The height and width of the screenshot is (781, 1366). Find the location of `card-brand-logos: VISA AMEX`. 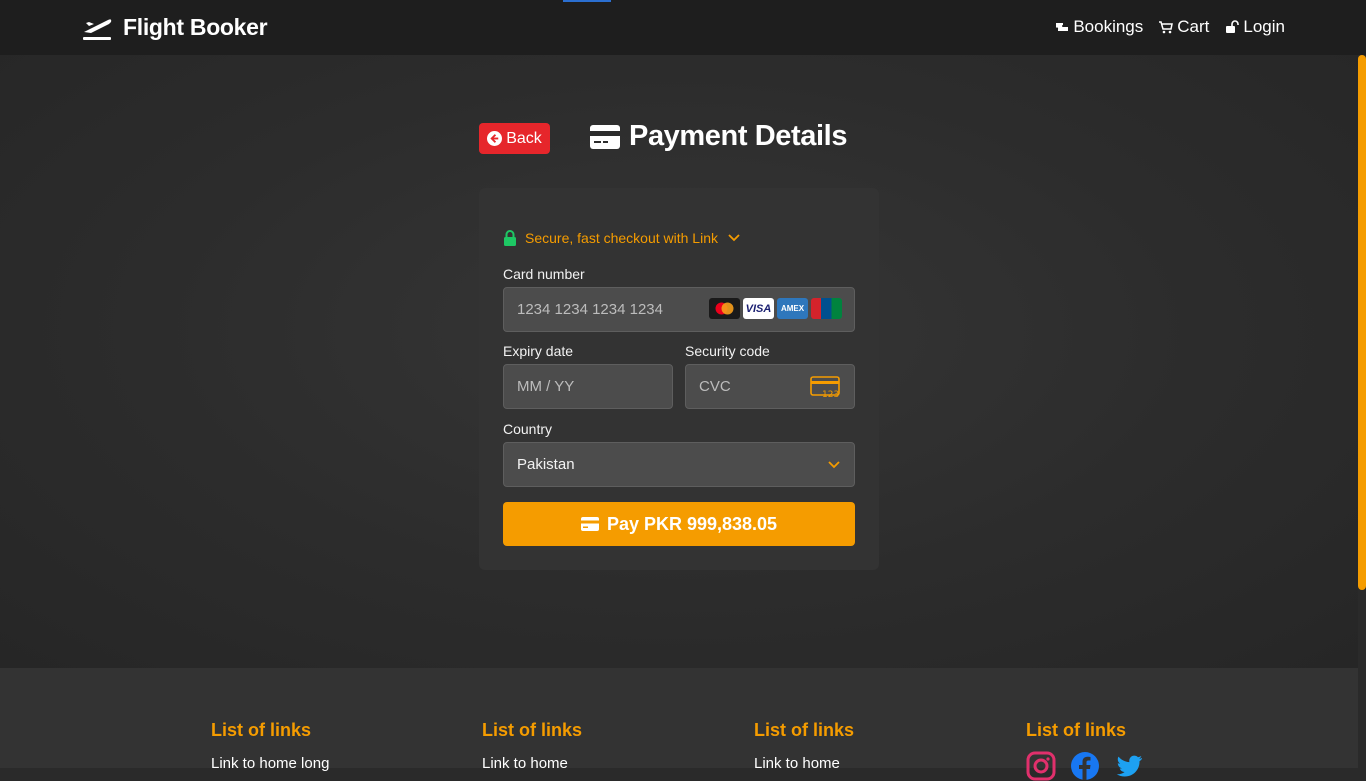

card-brand-logos: VISA AMEX is located at coordinates (775, 308).